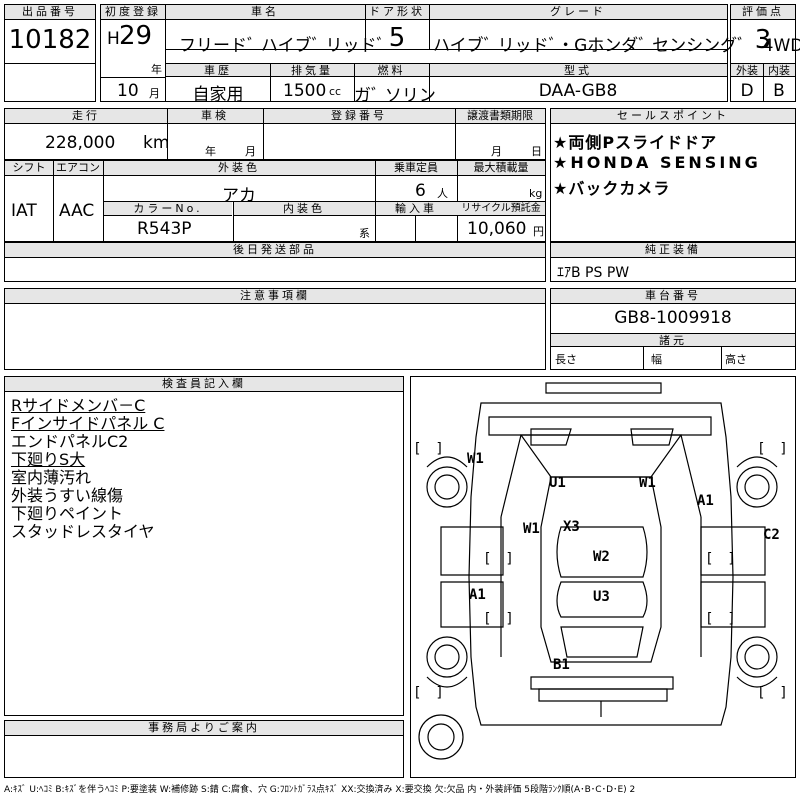  Describe the element at coordinates (497, 229) in the screenshot. I see `recycle-value: 10,060` at that location.